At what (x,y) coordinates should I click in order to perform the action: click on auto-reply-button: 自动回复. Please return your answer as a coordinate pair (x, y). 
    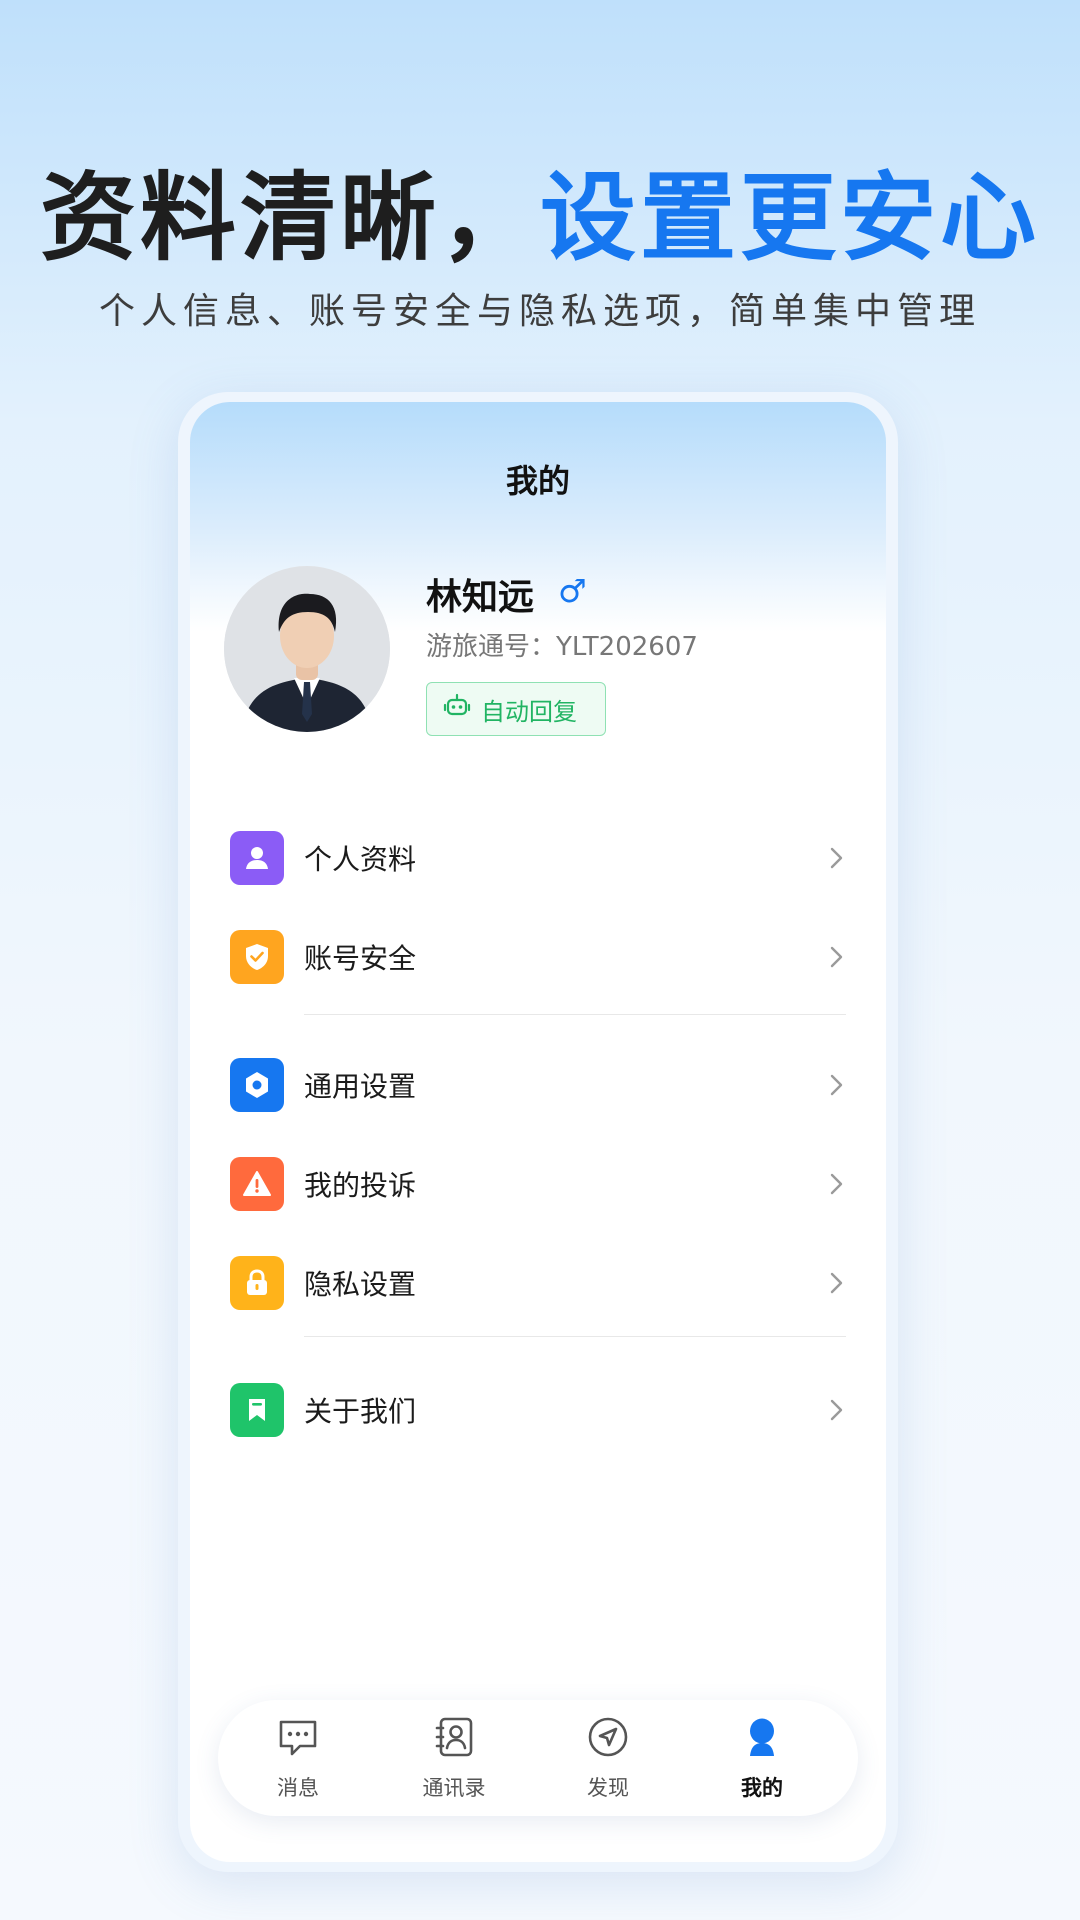
    Looking at the image, I should click on (516, 709).